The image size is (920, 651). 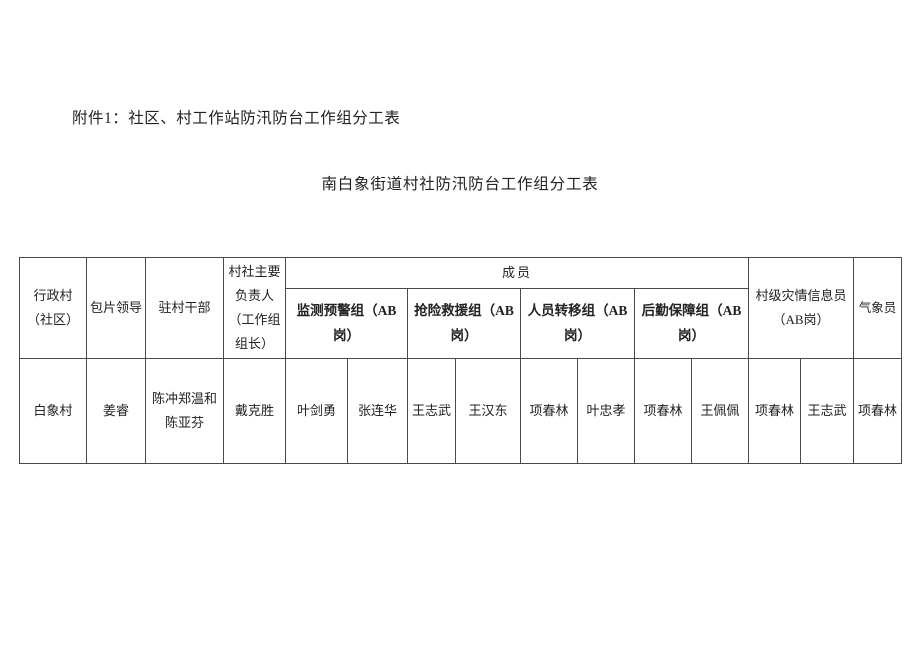 I want to click on cell-logistics-a: 项春林, so click(x=663, y=411).